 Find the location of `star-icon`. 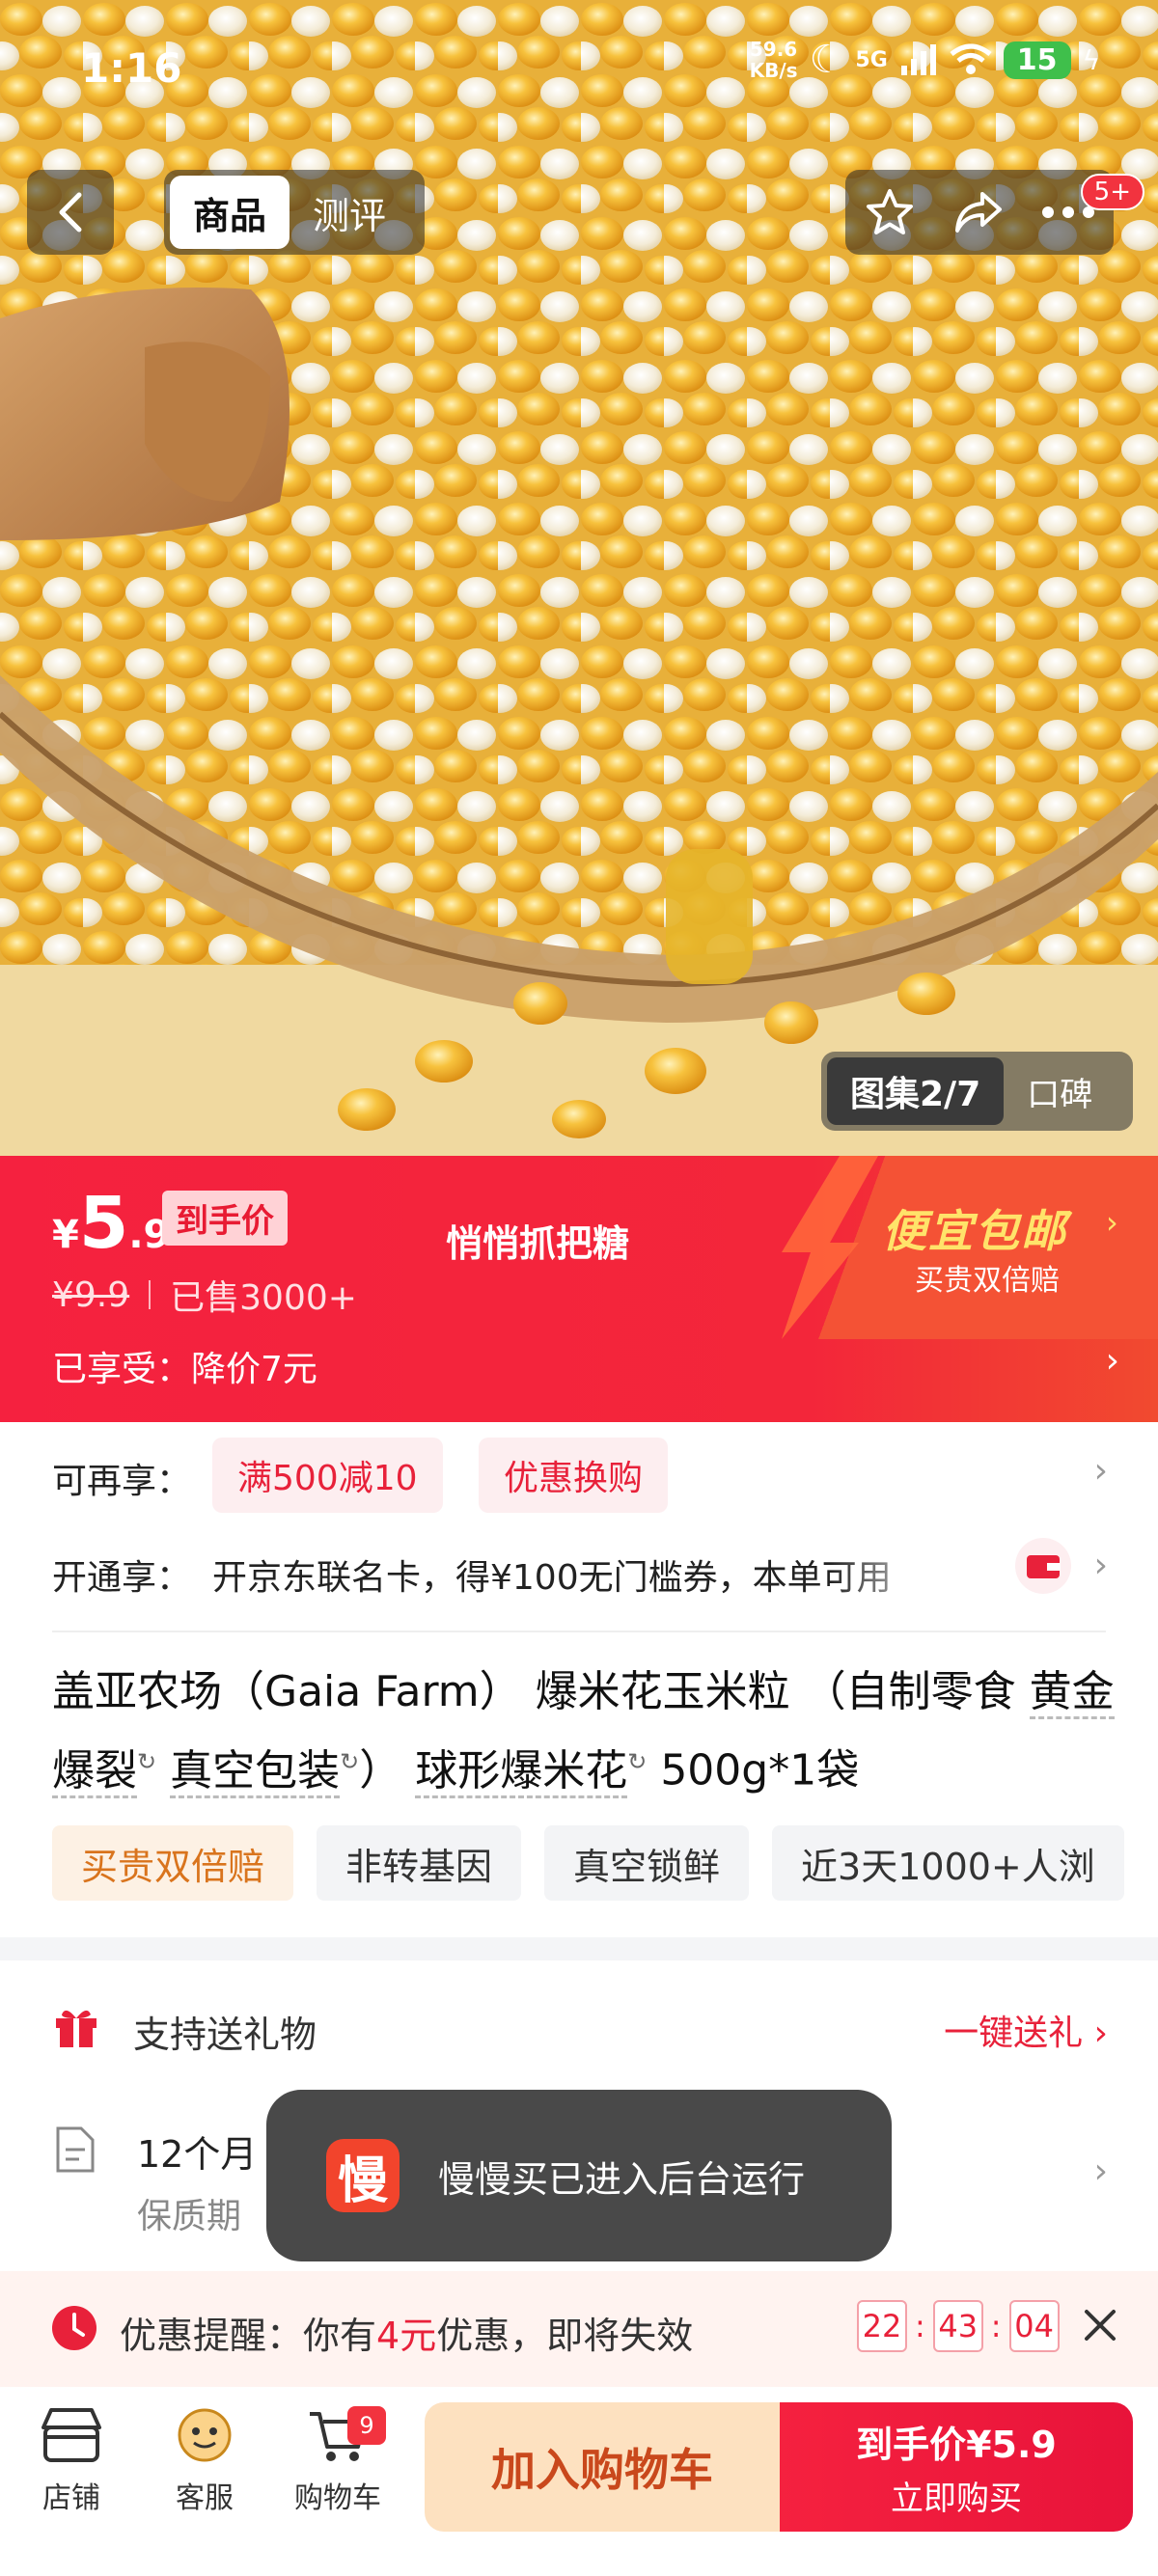

star-icon is located at coordinates (890, 212).